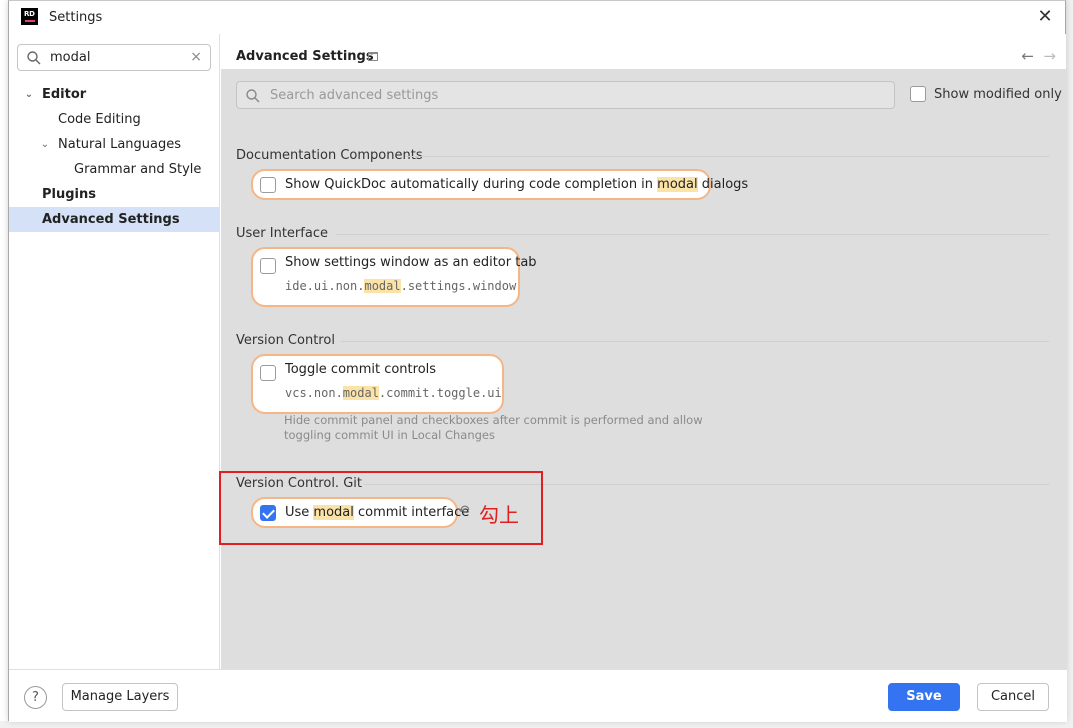 This screenshot has height=728, width=1073. What do you see at coordinates (285, 340) in the screenshot?
I see `group-label-version-control: Version Control` at bounding box center [285, 340].